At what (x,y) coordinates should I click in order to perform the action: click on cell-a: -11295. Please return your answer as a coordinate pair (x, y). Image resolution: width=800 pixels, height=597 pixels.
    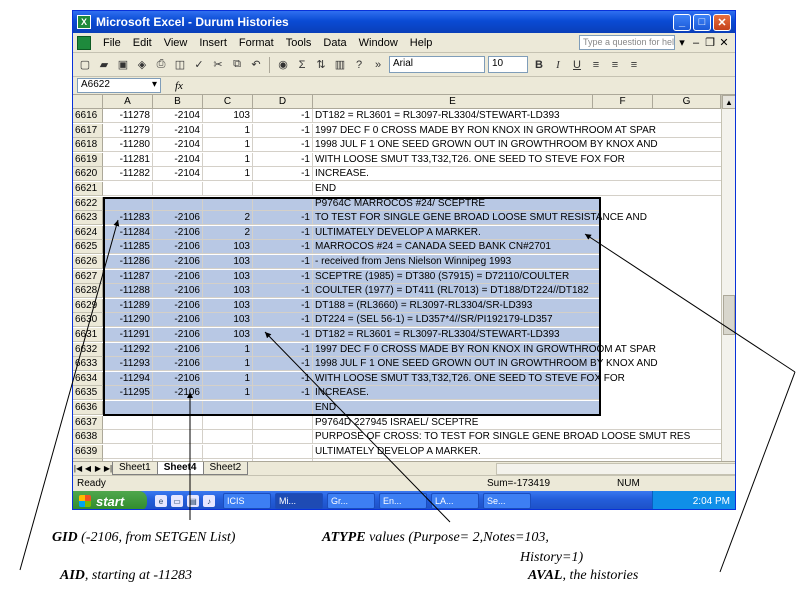
    Looking at the image, I should click on (128, 393).